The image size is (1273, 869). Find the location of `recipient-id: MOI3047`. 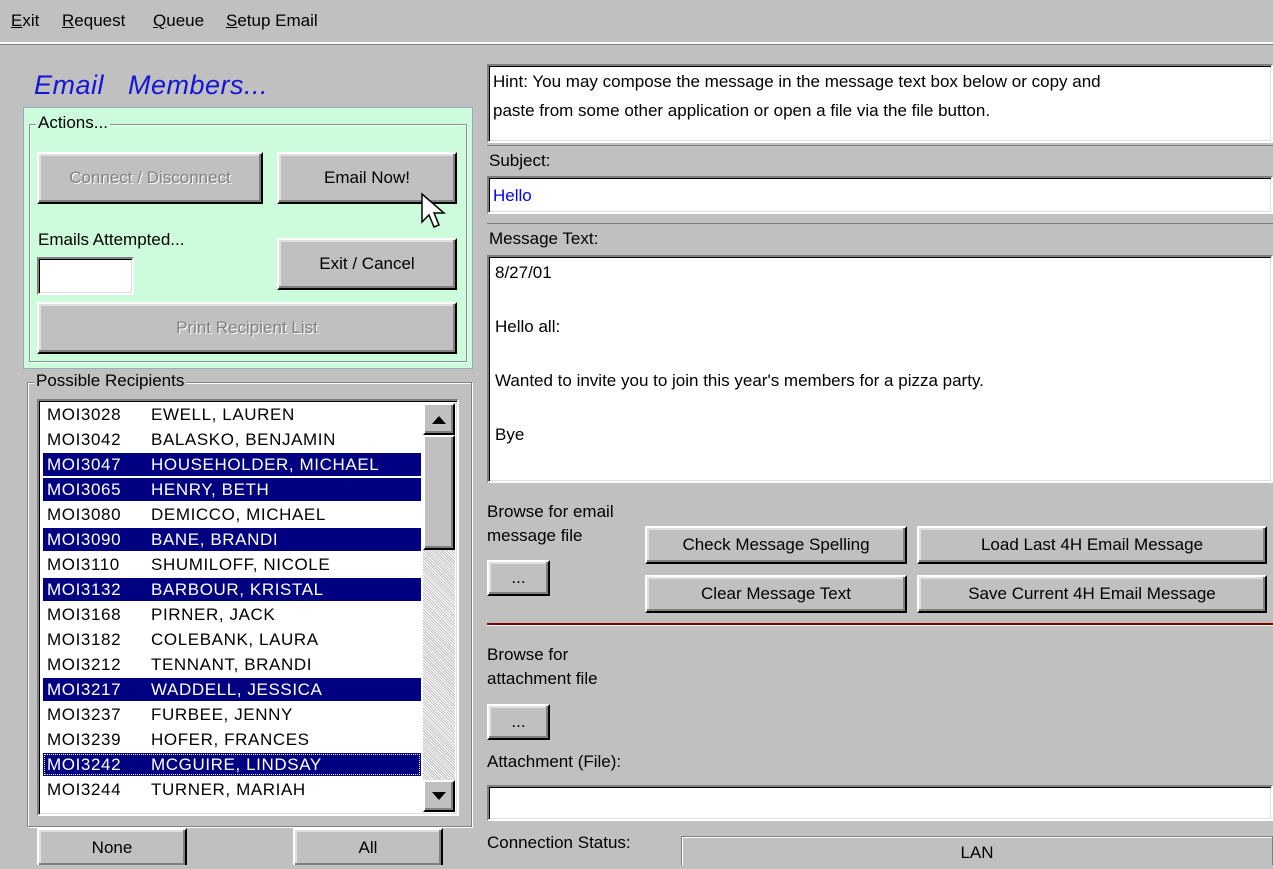

recipient-id: MOI3047 is located at coordinates (84, 464).